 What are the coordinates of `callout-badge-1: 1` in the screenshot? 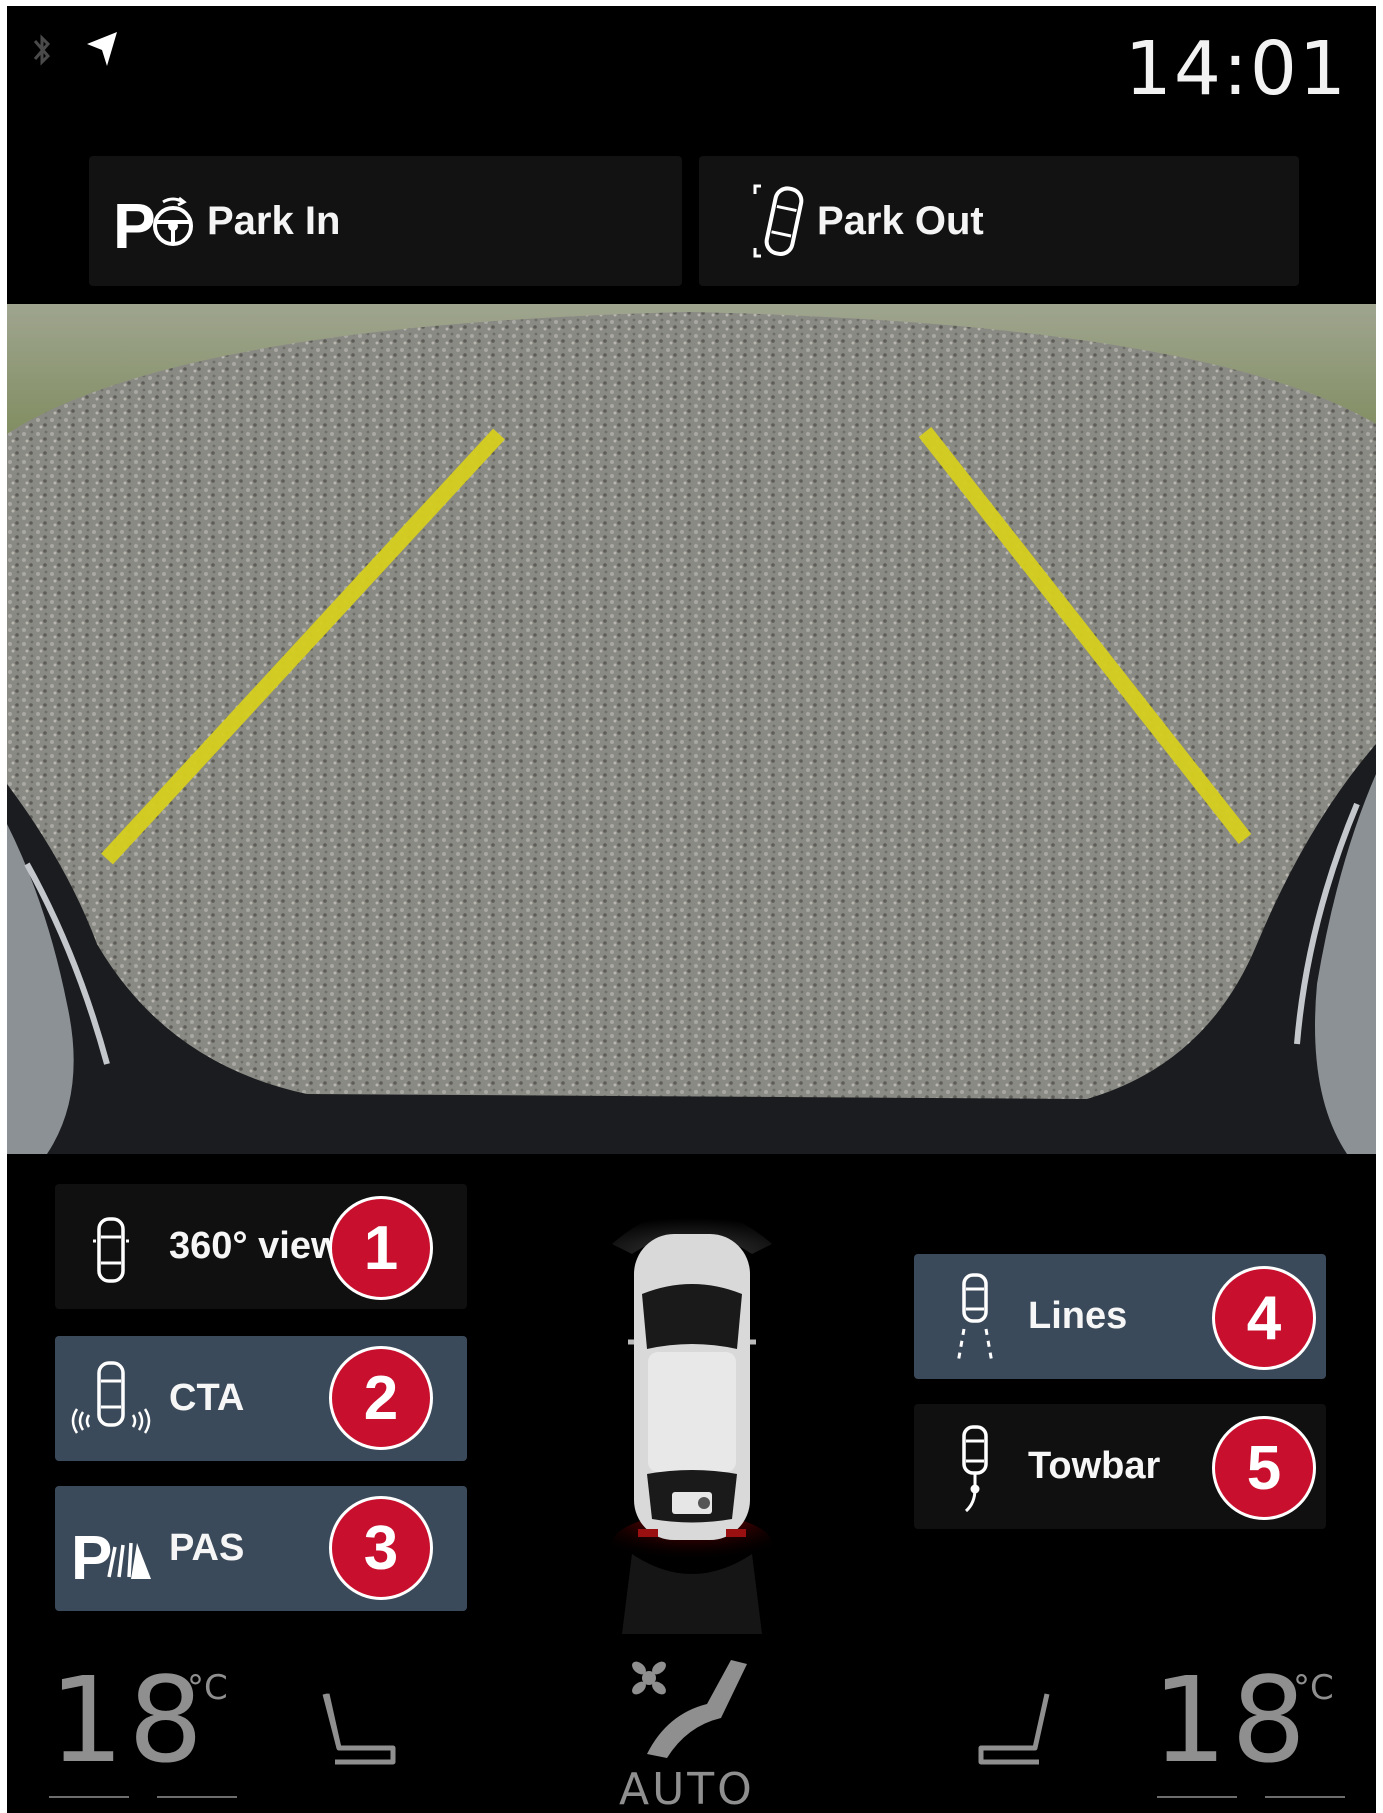 It's located at (381, 1248).